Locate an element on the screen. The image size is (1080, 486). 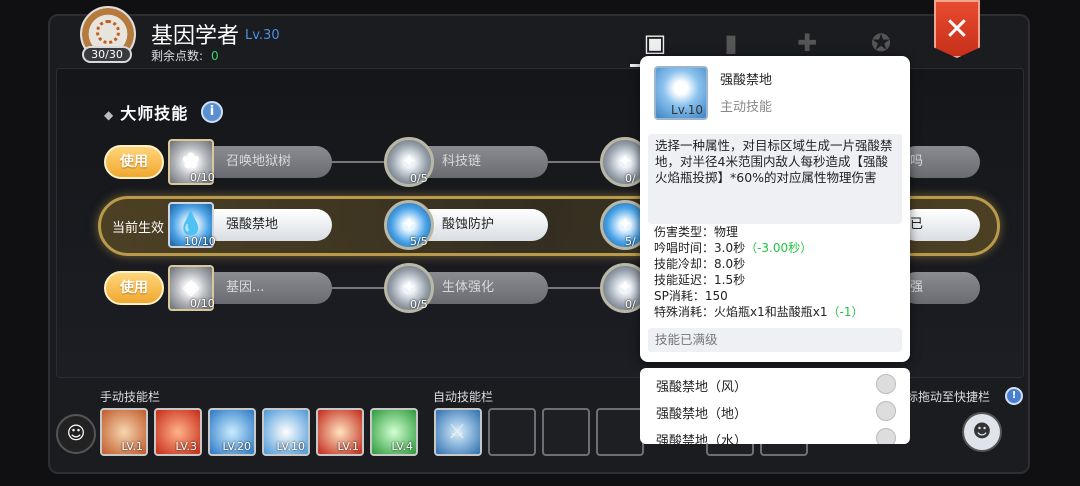
tab-book: ▮ is located at coordinates (731, 43).